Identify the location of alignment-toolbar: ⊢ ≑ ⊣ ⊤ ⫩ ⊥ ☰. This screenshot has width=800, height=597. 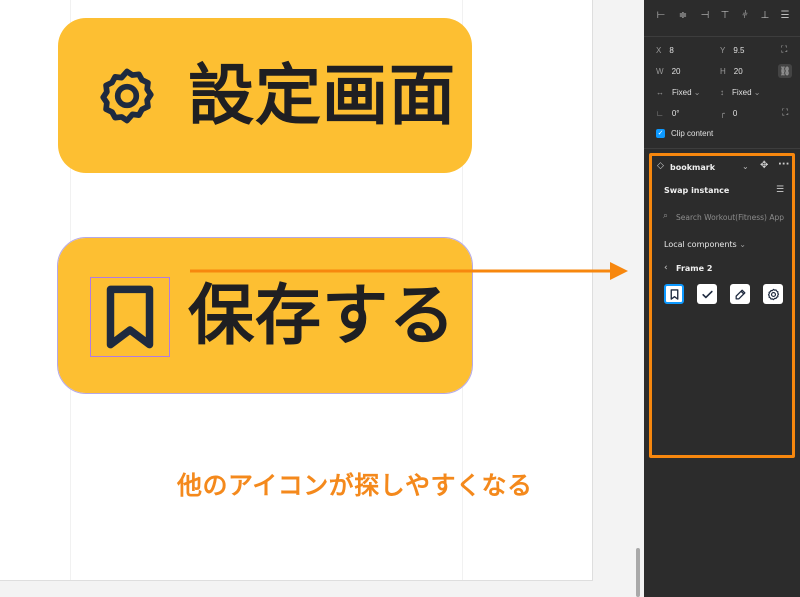
(722, 20).